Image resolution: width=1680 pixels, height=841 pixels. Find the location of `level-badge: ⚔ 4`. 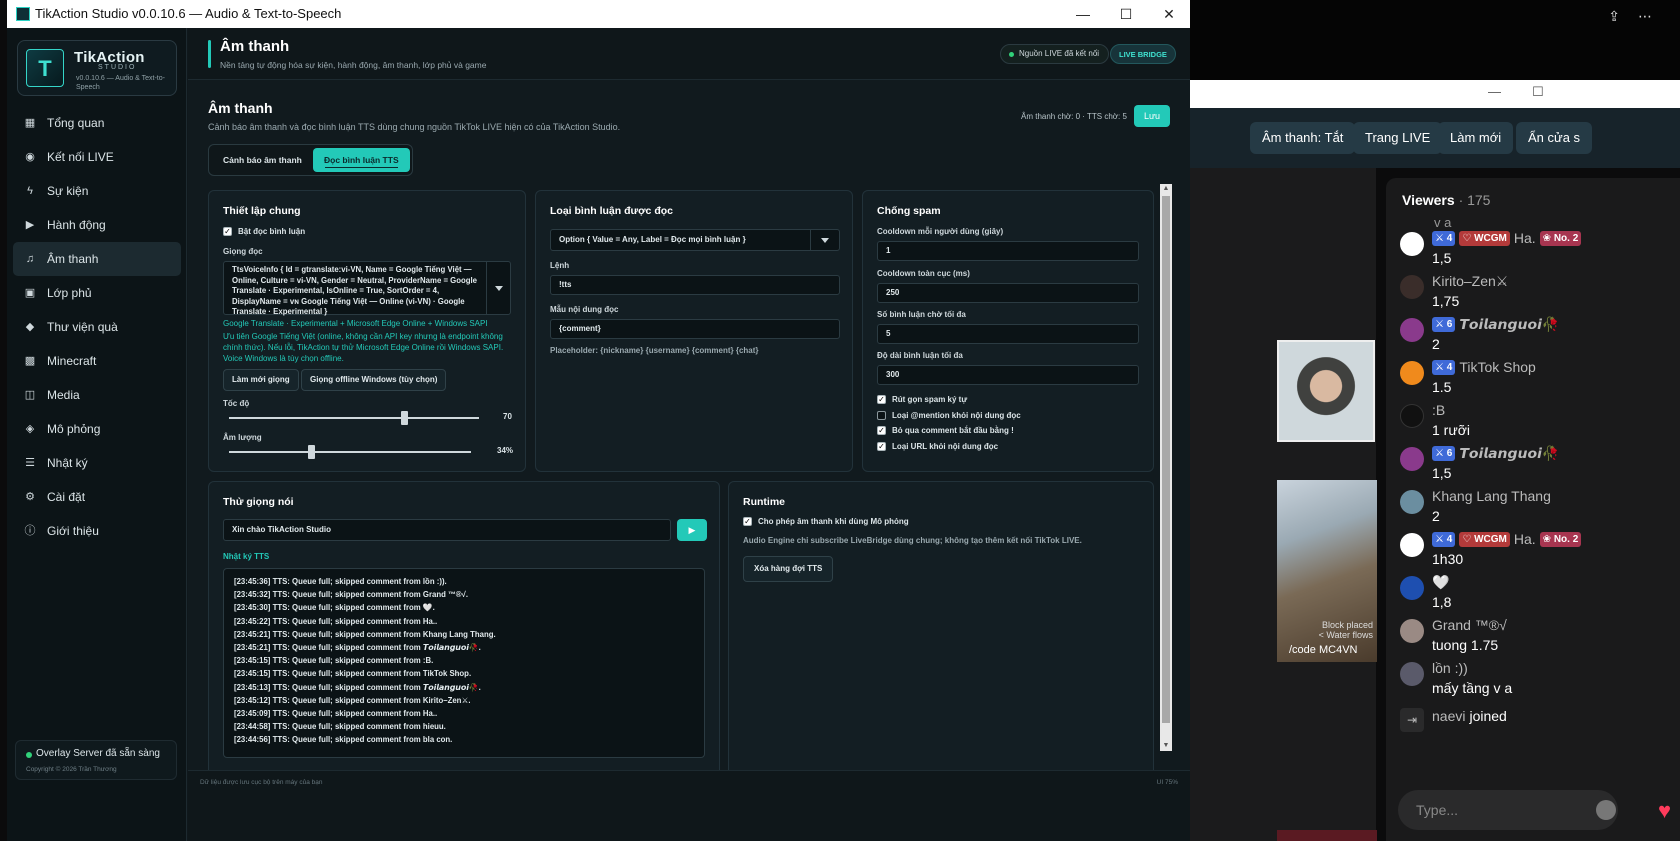

level-badge: ⚔ 4 is located at coordinates (1444, 238).